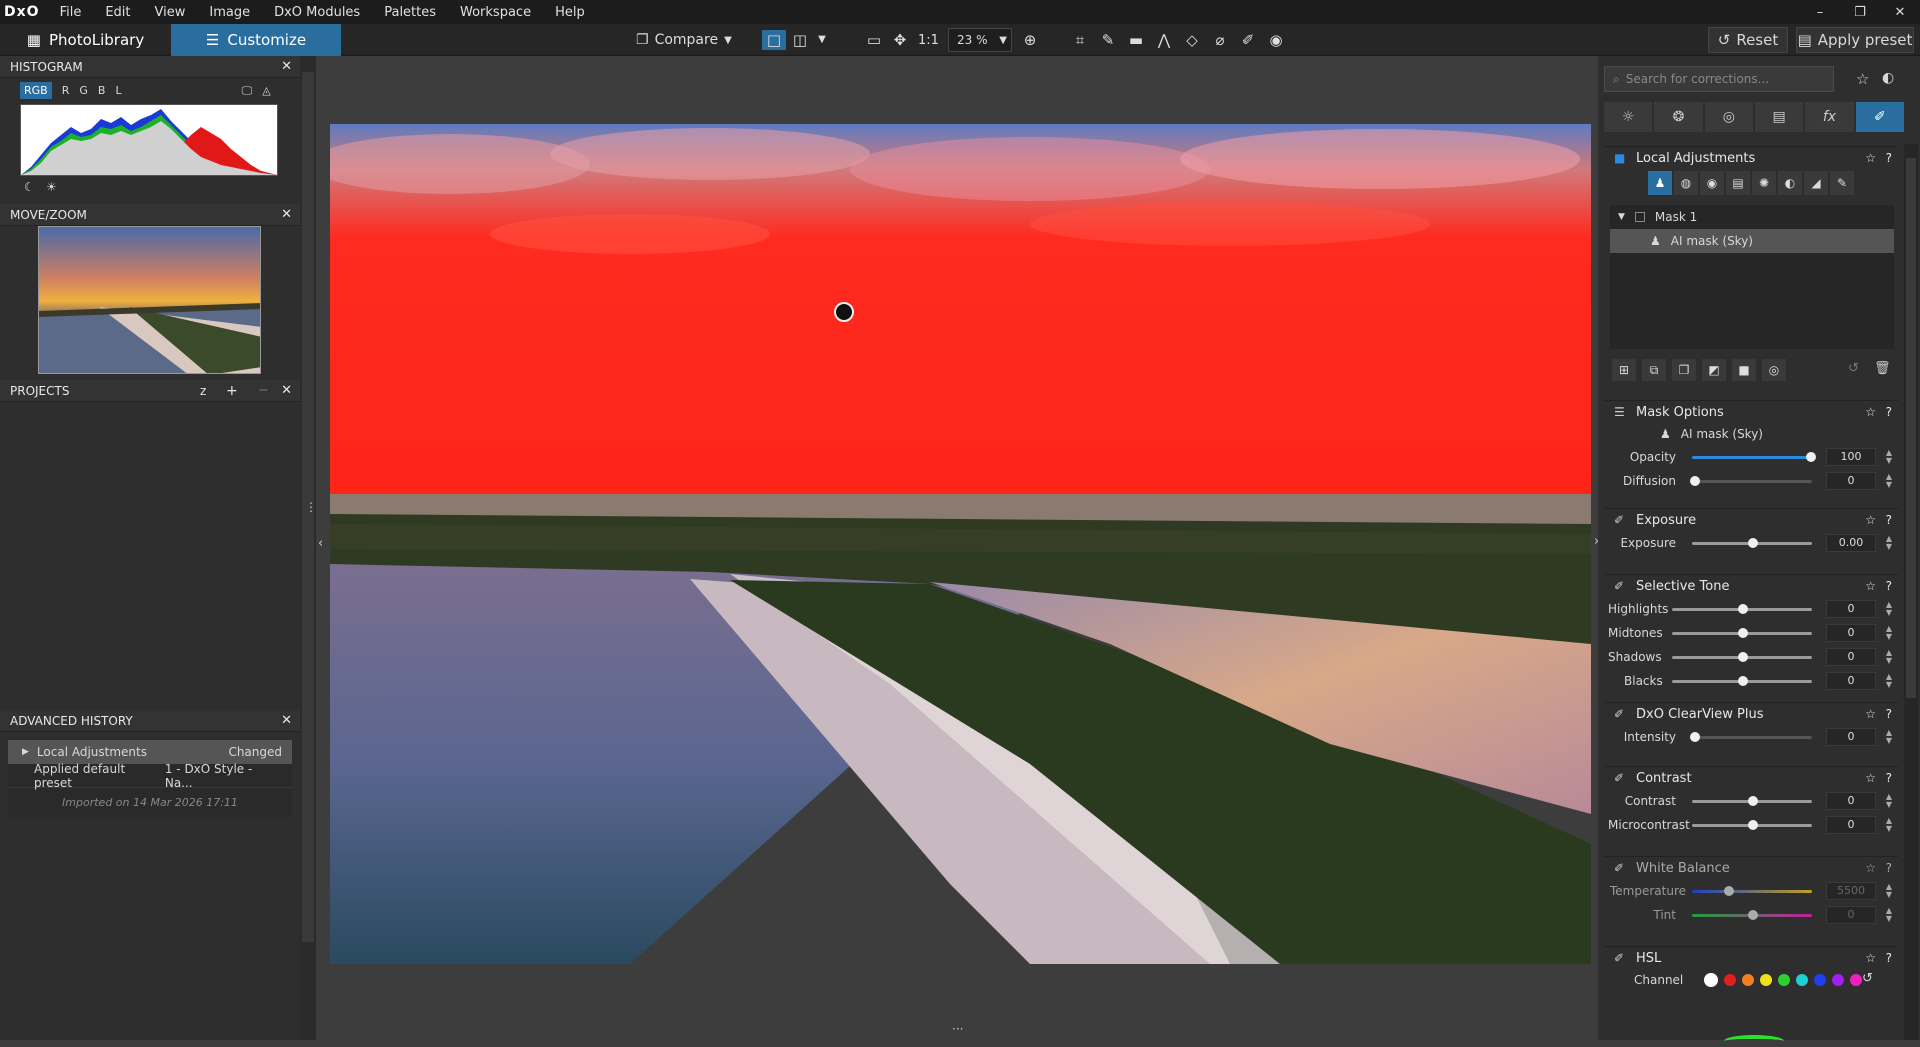  Describe the element at coordinates (1842, 183) in the screenshot. I see `eraser-icon: ✎` at that location.